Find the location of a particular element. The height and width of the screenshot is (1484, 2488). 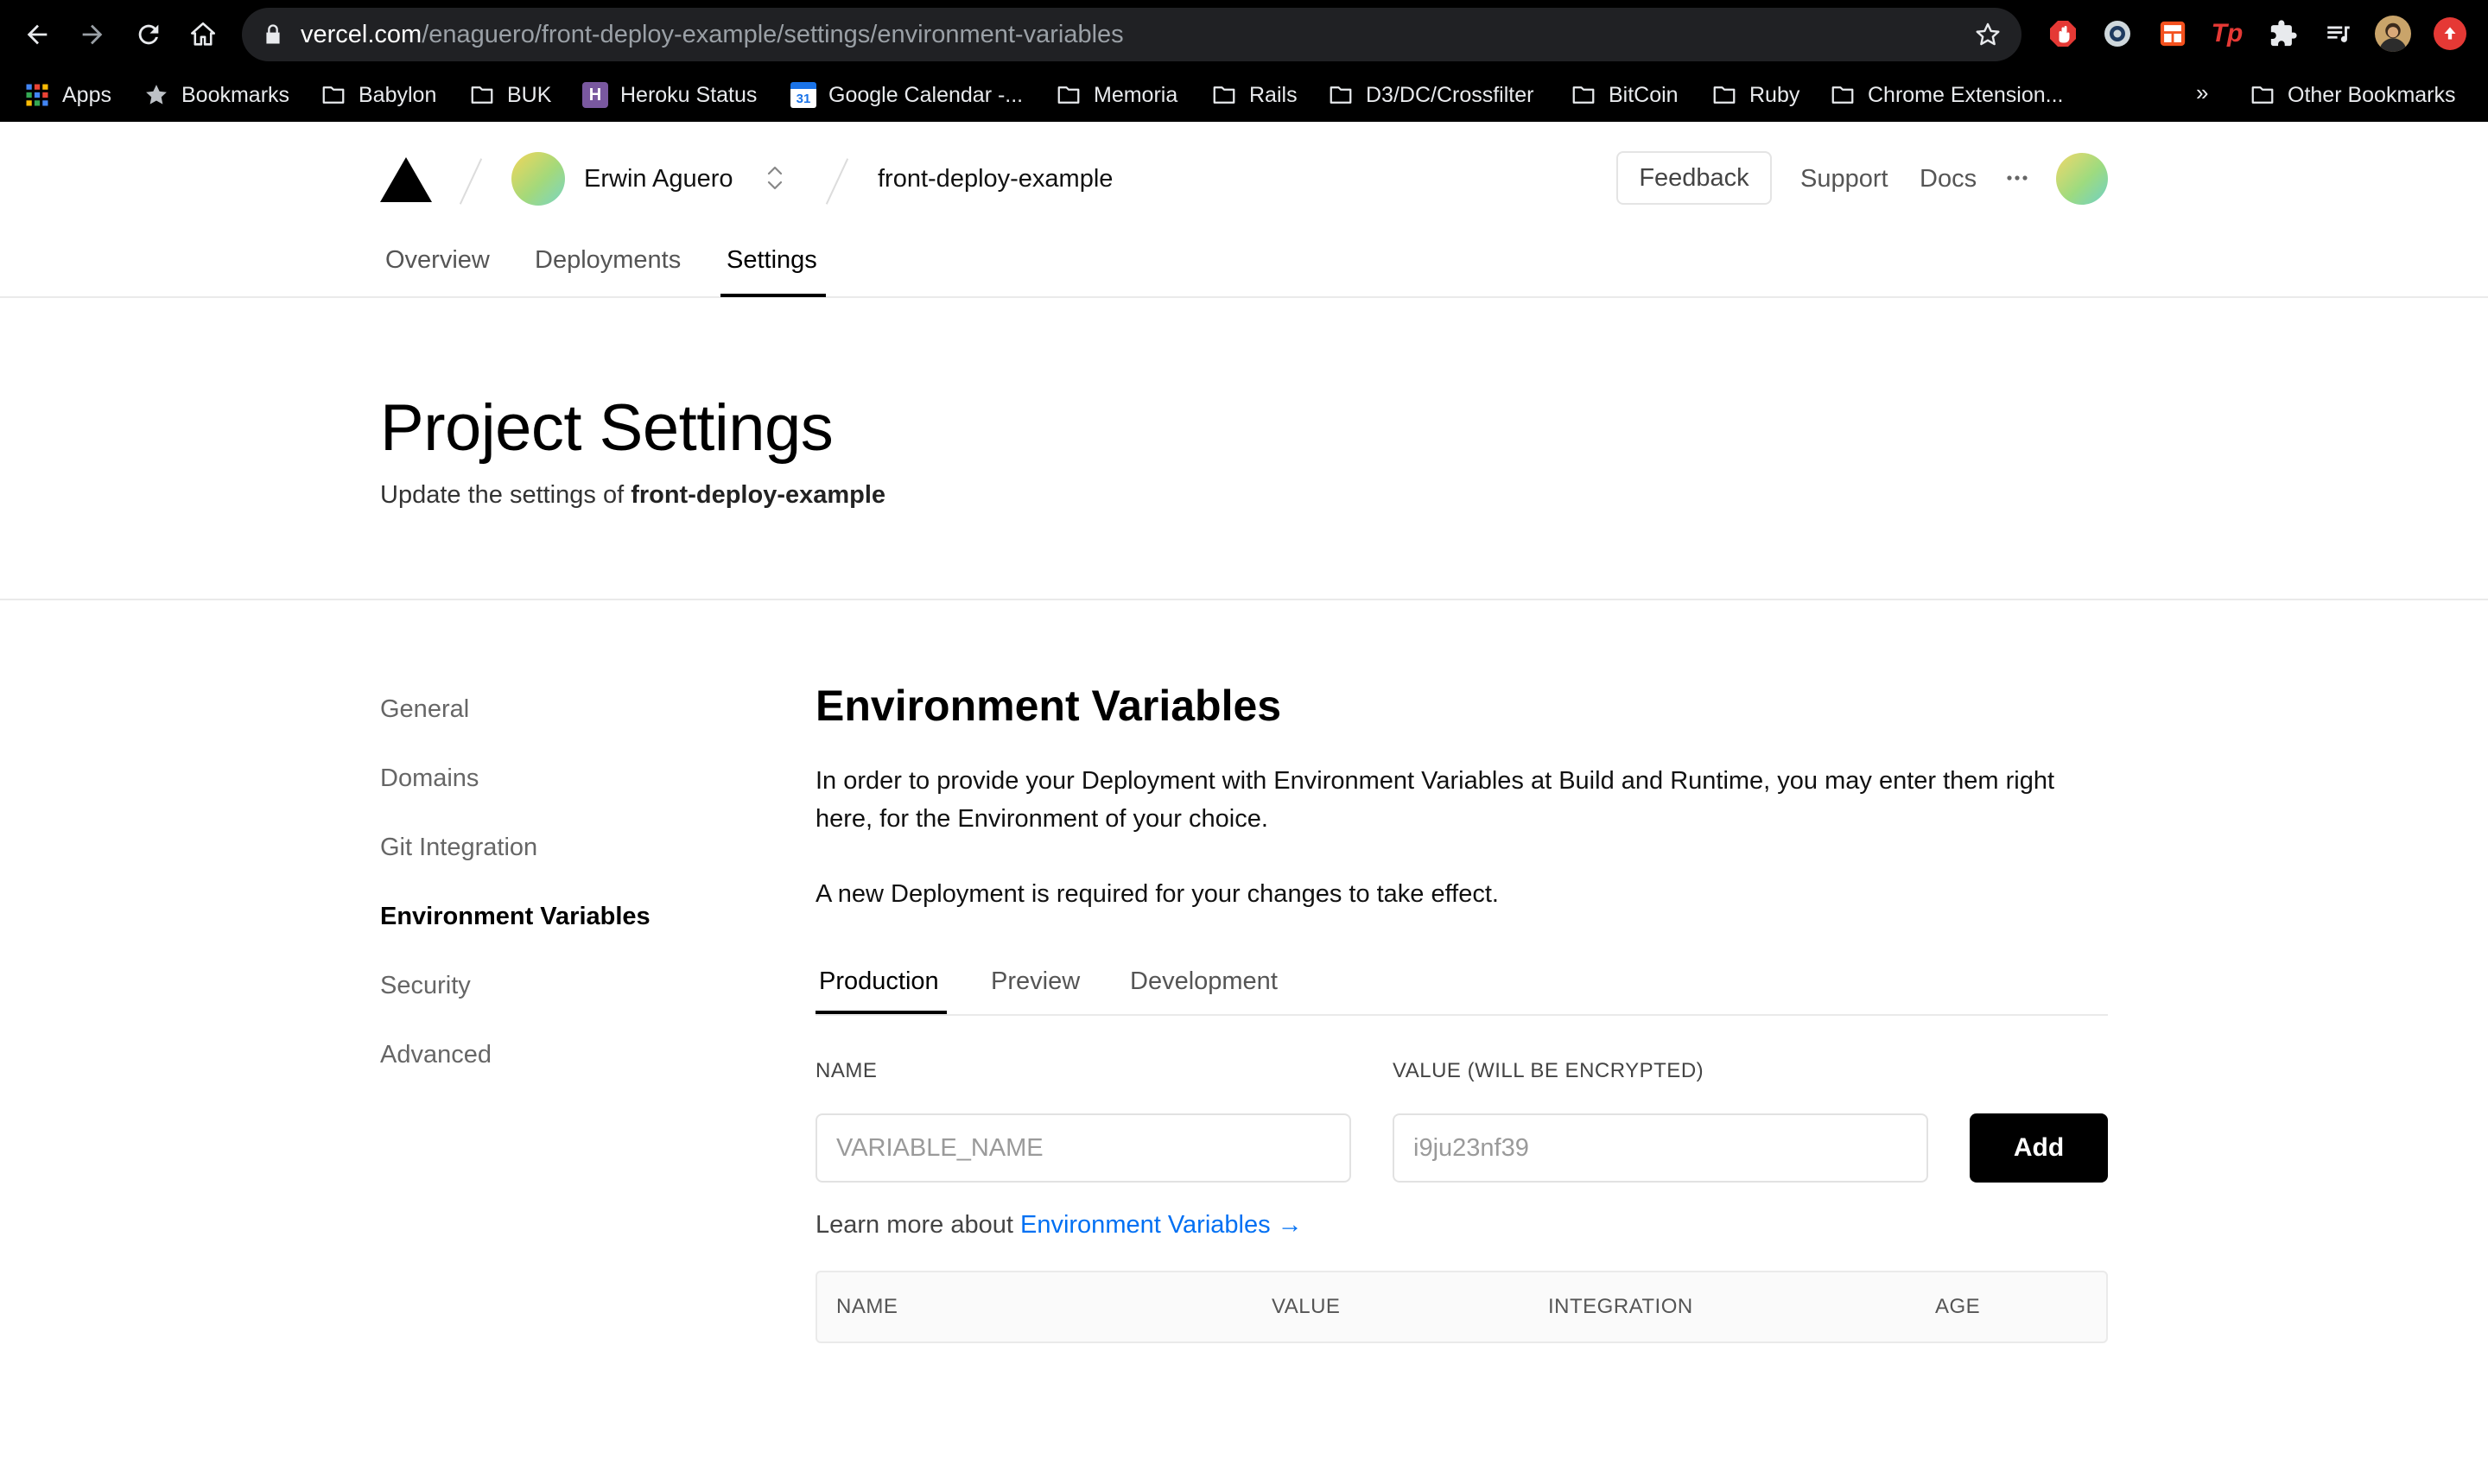

back-button is located at coordinates (37, 35).